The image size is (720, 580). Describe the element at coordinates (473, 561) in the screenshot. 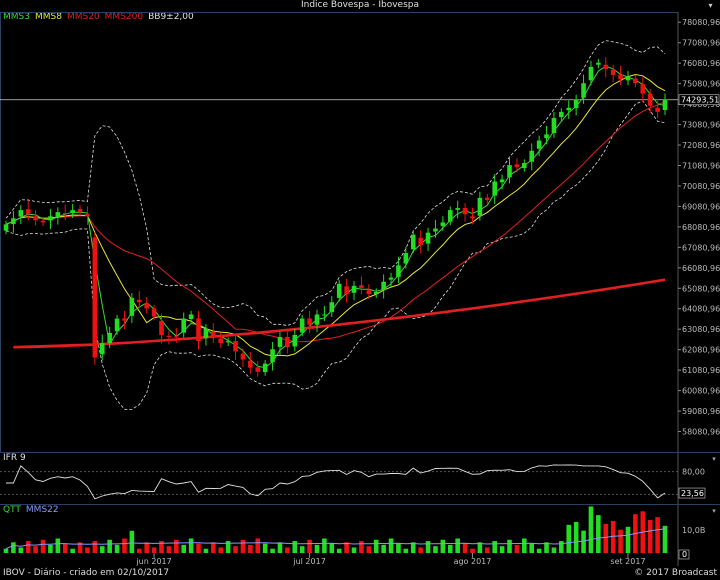

I see `date-tick-label: ago 2017` at that location.